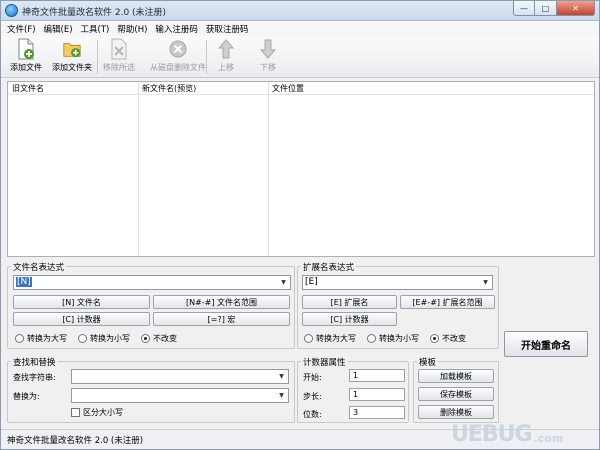  What do you see at coordinates (300, 11) in the screenshot?
I see `title-bar: 神奇文件批量改名软件 2.0 (未注册) — □ ✕` at bounding box center [300, 11].